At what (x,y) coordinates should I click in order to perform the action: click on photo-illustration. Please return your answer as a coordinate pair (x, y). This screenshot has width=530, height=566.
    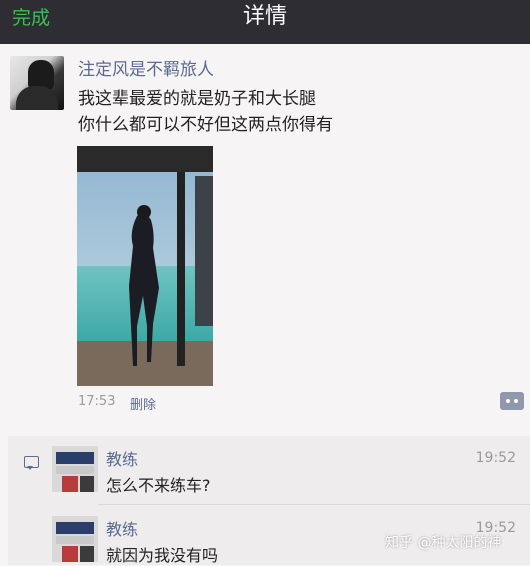
    Looking at the image, I should click on (145, 266).